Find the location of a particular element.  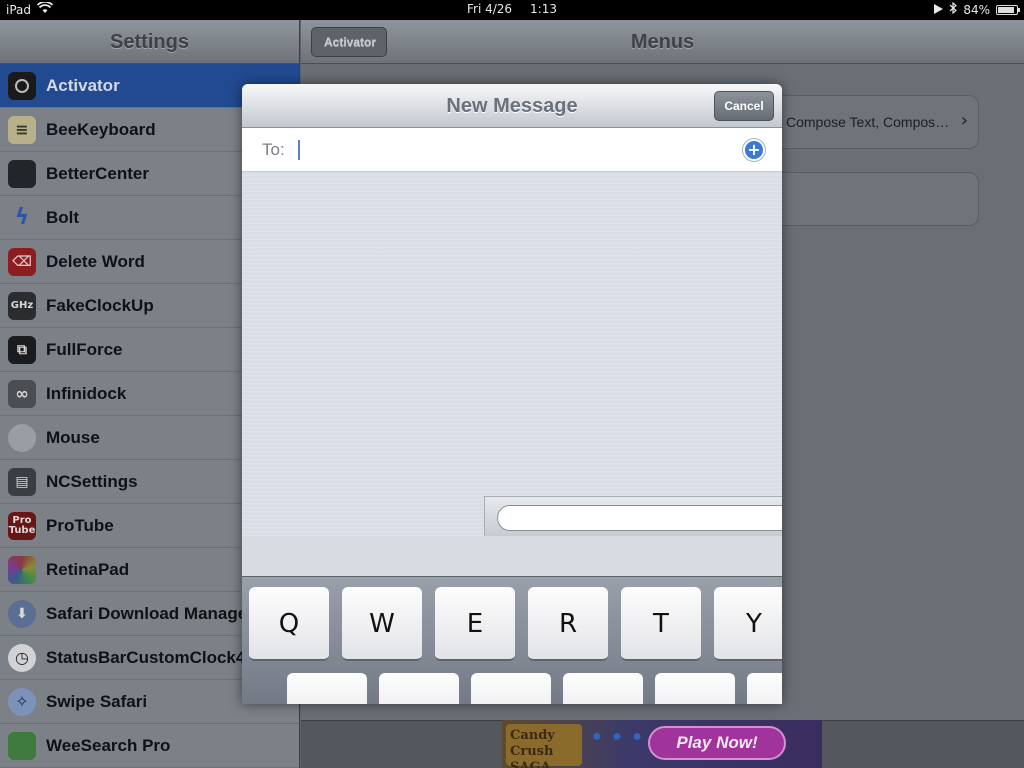

recipient-input is located at coordinates (512, 150).